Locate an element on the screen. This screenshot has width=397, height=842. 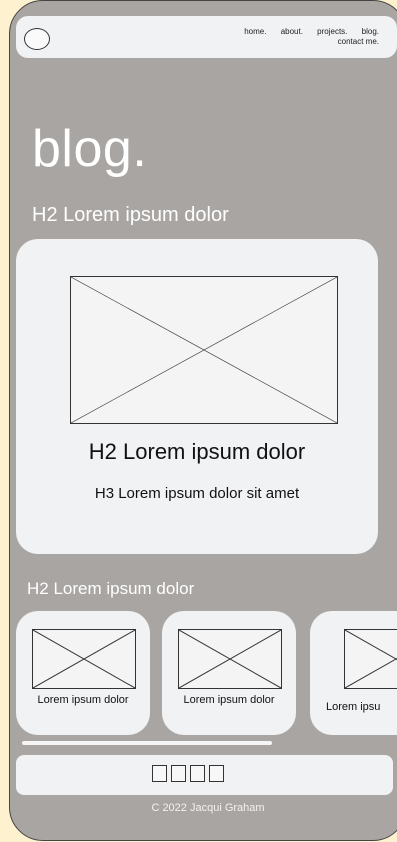
top-navbar: home. about. projects. blog. contact me. is located at coordinates (206, 37).